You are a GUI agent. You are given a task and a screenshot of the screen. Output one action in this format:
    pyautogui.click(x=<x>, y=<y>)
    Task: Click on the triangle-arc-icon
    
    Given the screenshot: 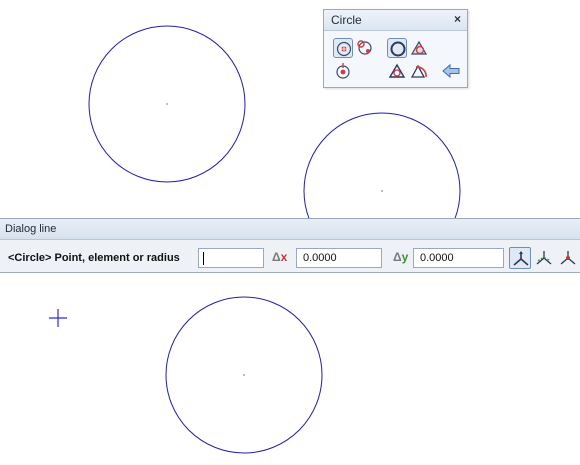 What is the action you would take?
    pyautogui.click(x=418, y=71)
    